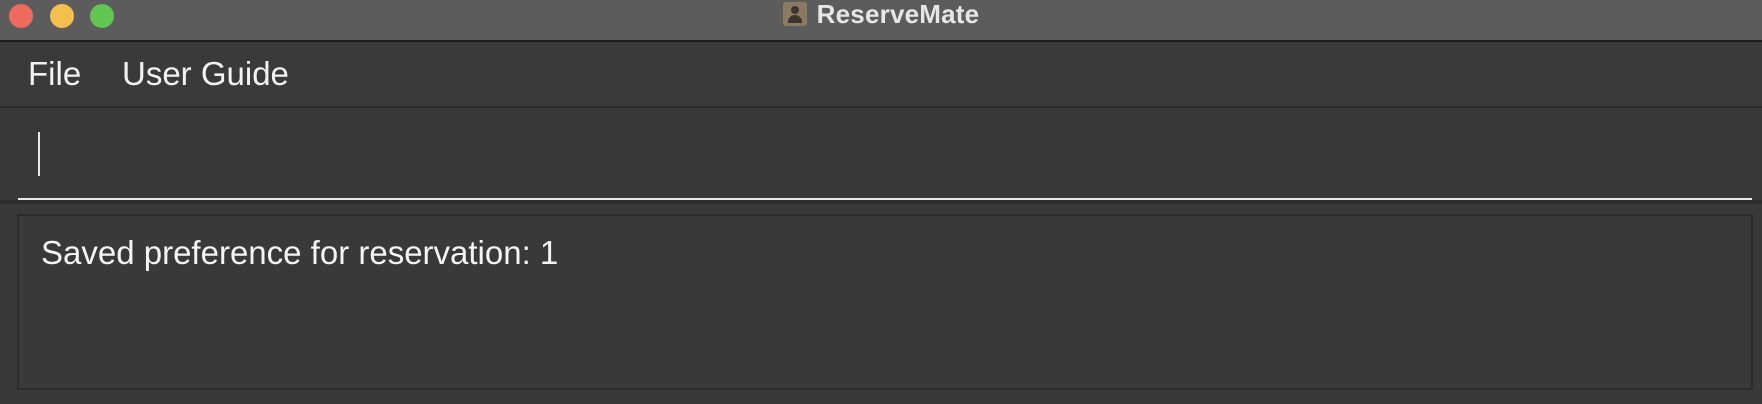 This screenshot has width=1762, height=404. Describe the element at coordinates (794, 14) in the screenshot. I see `contact-book-icon` at that location.